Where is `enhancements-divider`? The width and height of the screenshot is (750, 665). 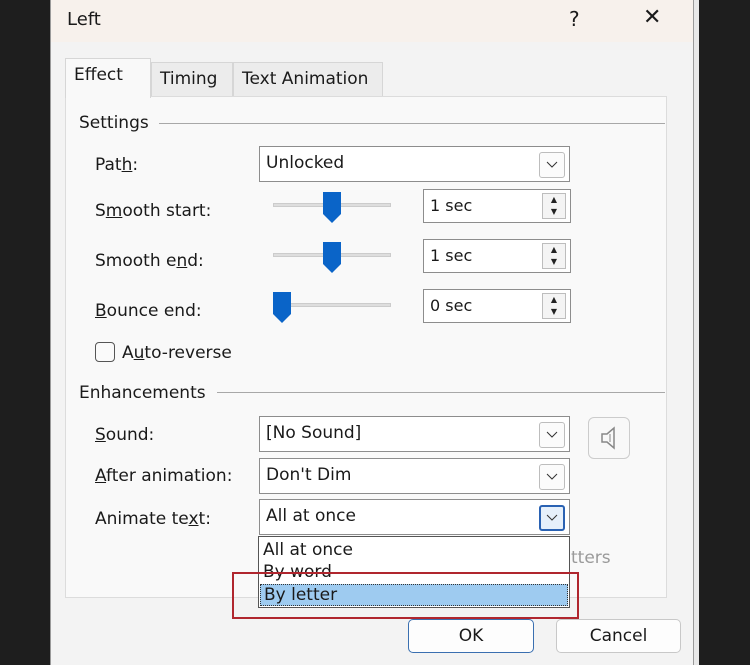
enhancements-divider is located at coordinates (441, 392).